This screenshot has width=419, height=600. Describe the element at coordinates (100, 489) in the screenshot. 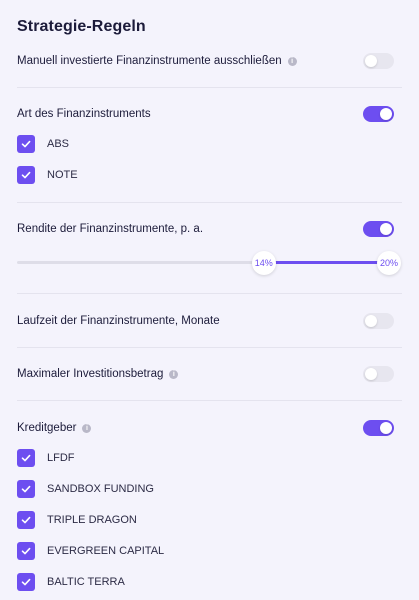

I see `checkbox-label: SANDBOX FUNDING` at that location.